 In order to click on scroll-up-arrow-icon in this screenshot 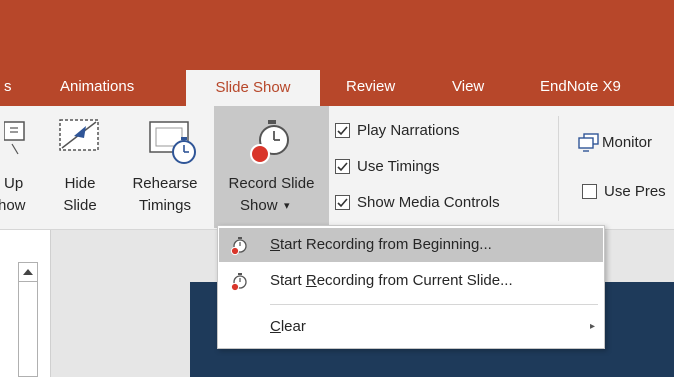, I will do `click(28, 272)`.